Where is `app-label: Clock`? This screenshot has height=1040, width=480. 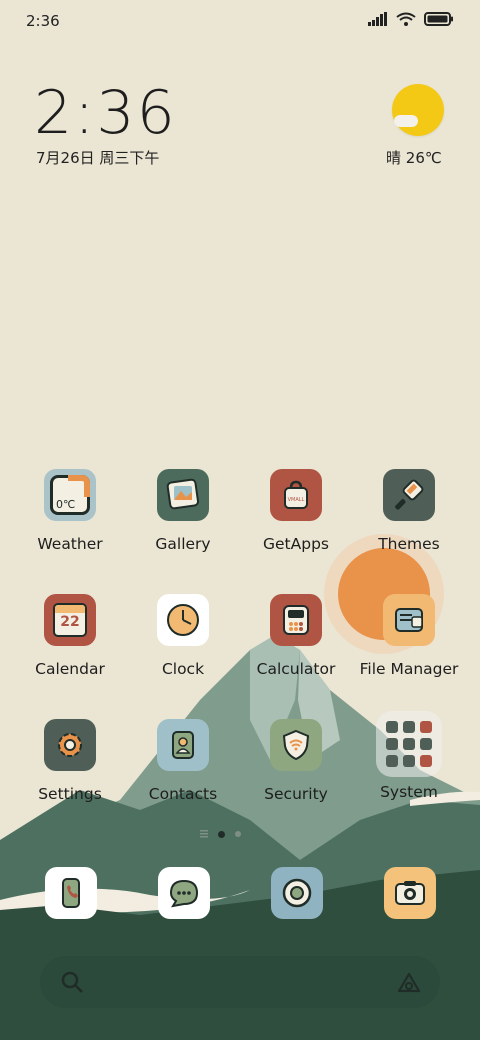
app-label: Clock is located at coordinates (183, 669).